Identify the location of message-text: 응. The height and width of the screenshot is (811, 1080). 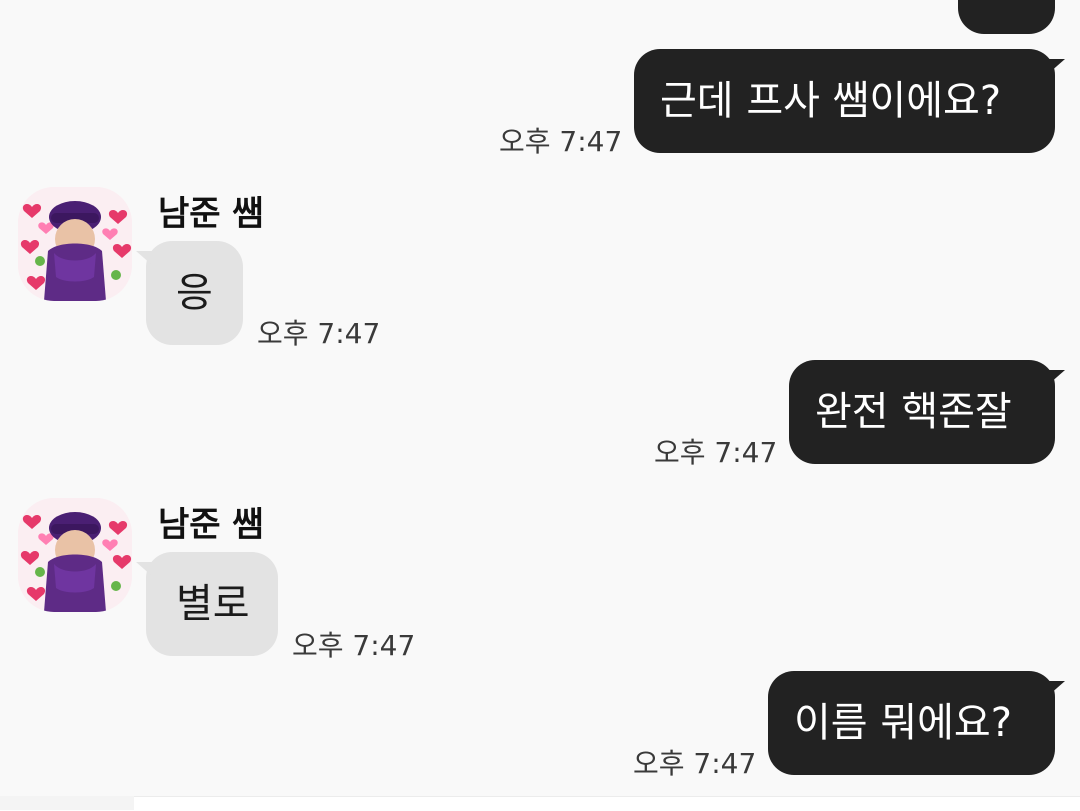
(194, 293).